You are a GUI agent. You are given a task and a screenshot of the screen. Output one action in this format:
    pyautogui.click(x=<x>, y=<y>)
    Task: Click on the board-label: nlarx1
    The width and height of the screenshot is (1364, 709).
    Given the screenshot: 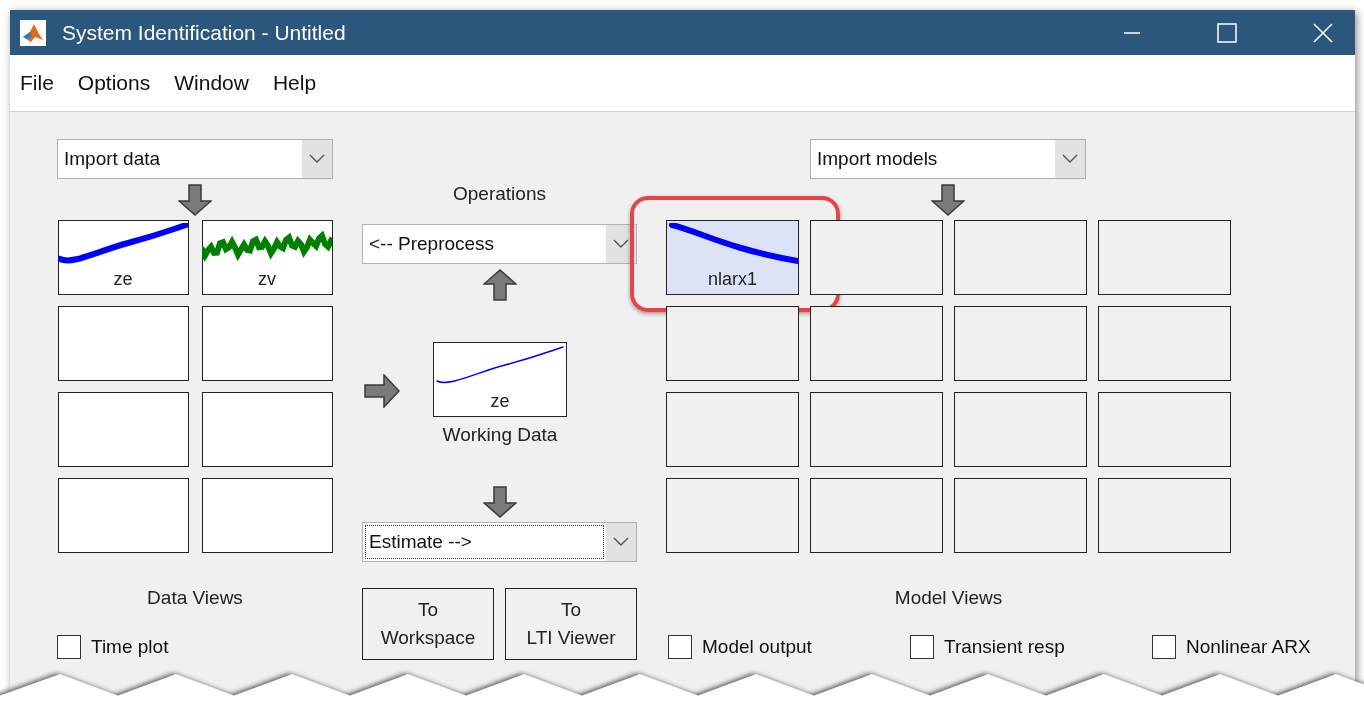 What is the action you would take?
    pyautogui.click(x=732, y=279)
    